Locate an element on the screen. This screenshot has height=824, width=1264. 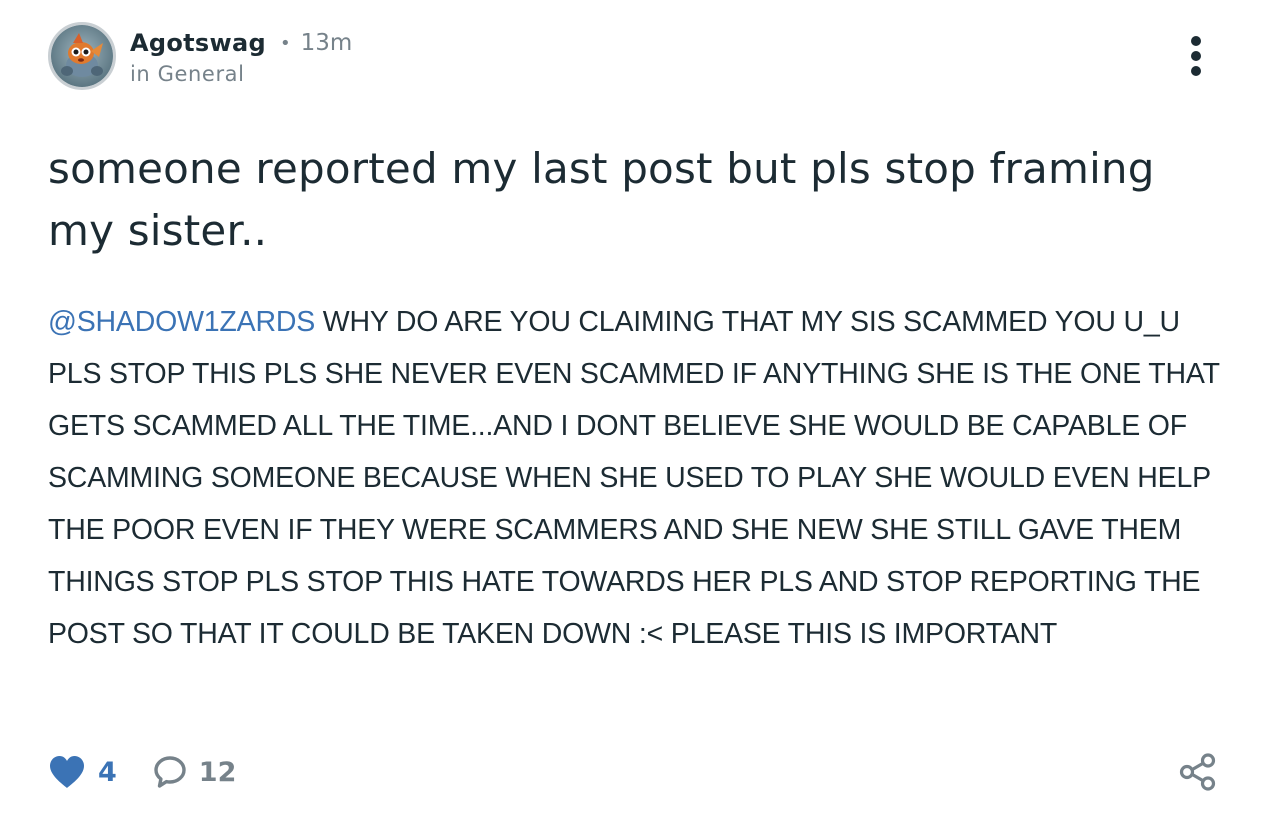
author-line: Agotswag • 13m is located at coordinates (241, 43).